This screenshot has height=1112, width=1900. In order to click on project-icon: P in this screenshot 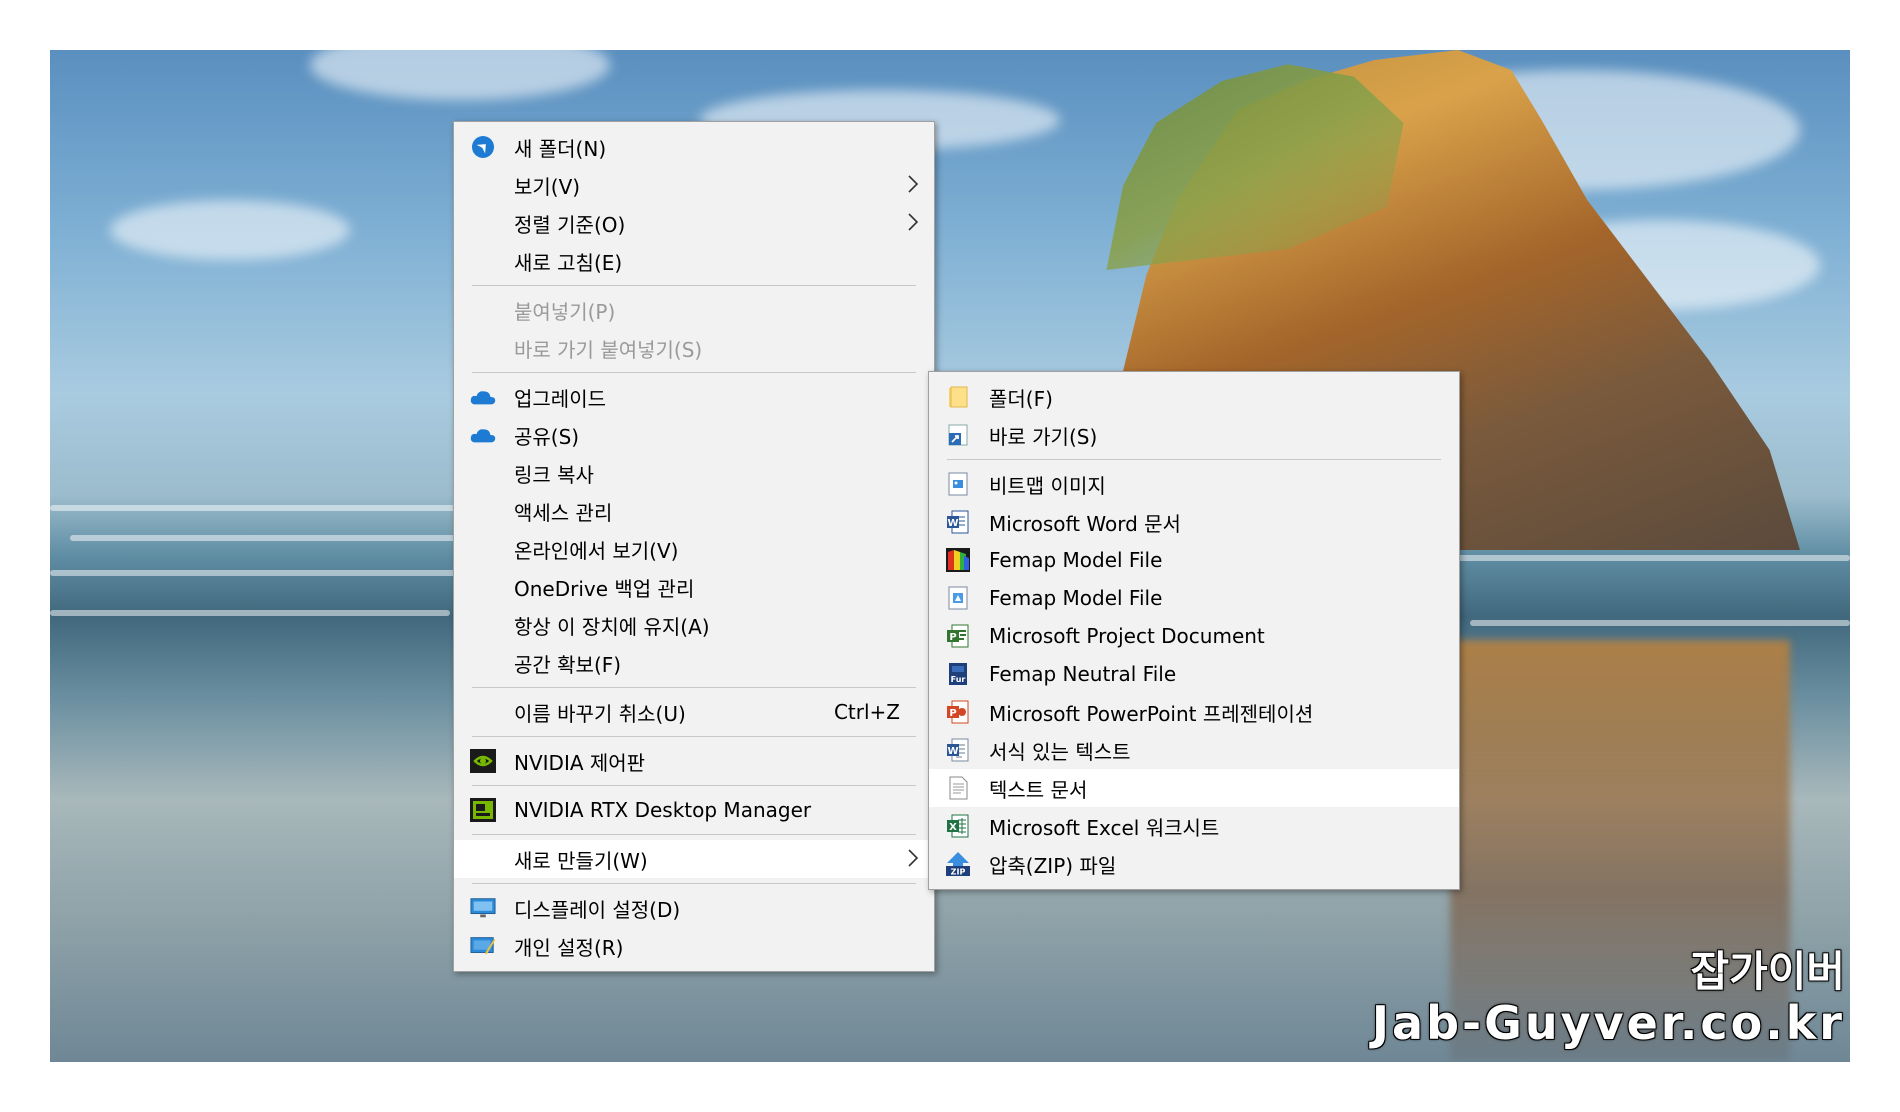, I will do `click(958, 636)`.